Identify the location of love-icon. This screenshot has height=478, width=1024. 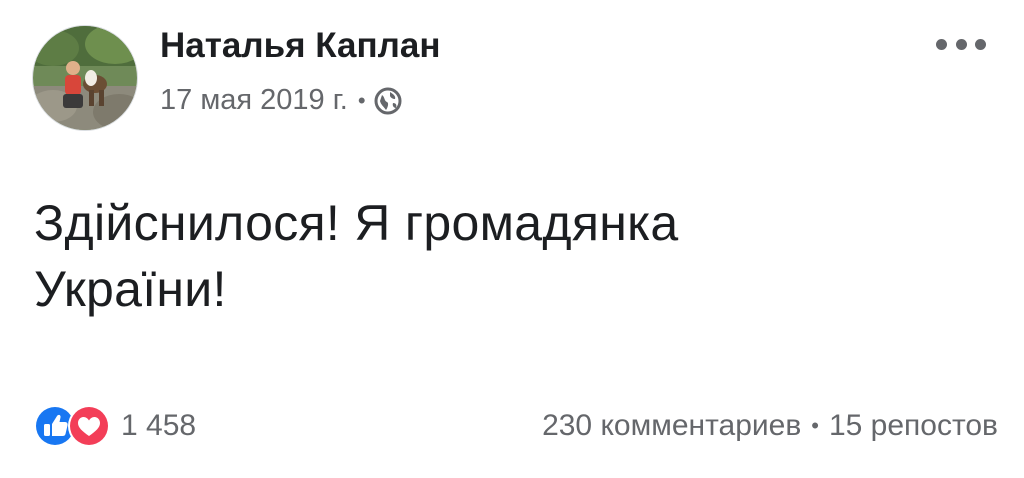
(89, 426).